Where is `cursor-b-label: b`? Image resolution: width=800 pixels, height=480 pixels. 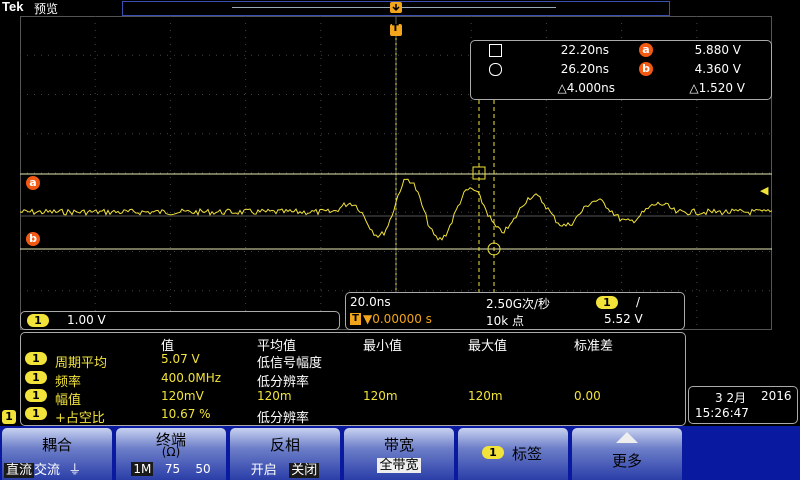 cursor-b-label: b is located at coordinates (33, 239).